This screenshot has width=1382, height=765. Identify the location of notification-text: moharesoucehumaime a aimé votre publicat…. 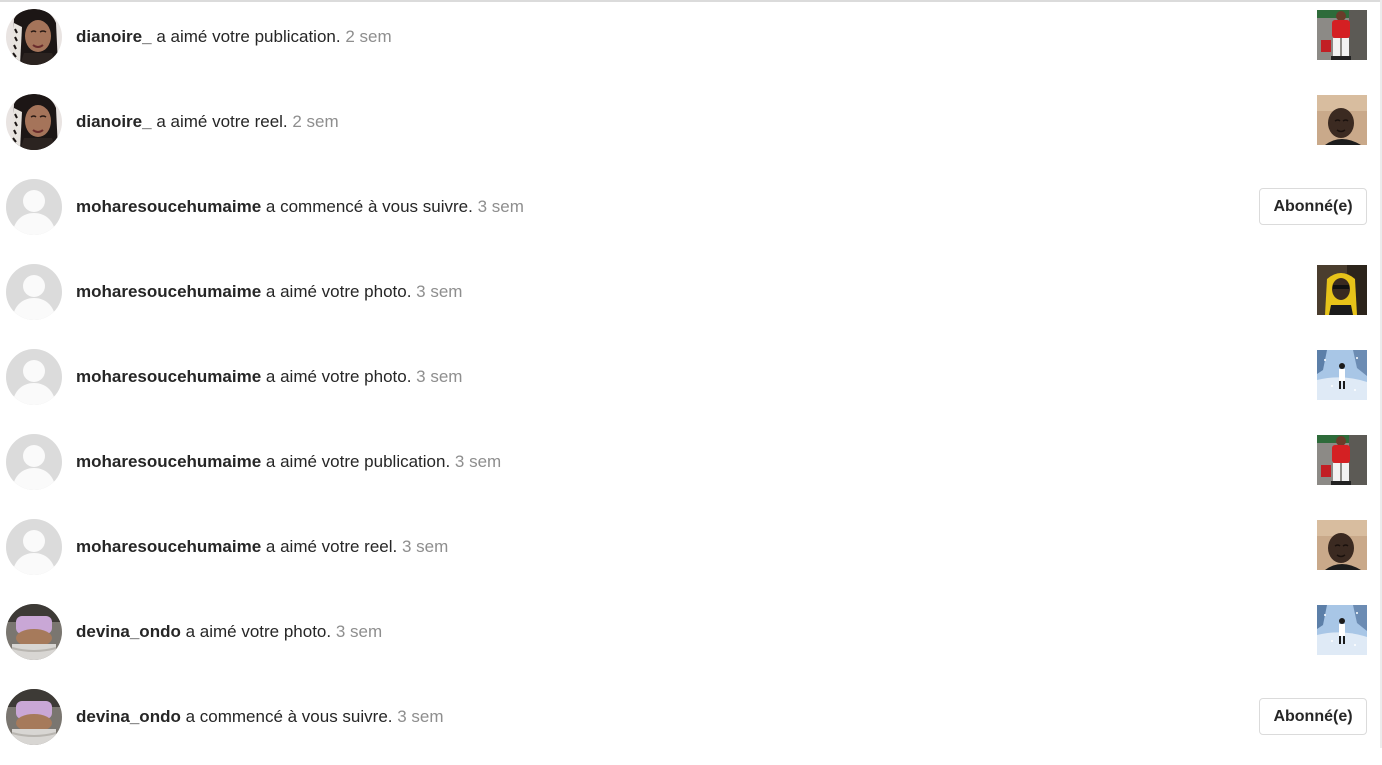
(288, 462).